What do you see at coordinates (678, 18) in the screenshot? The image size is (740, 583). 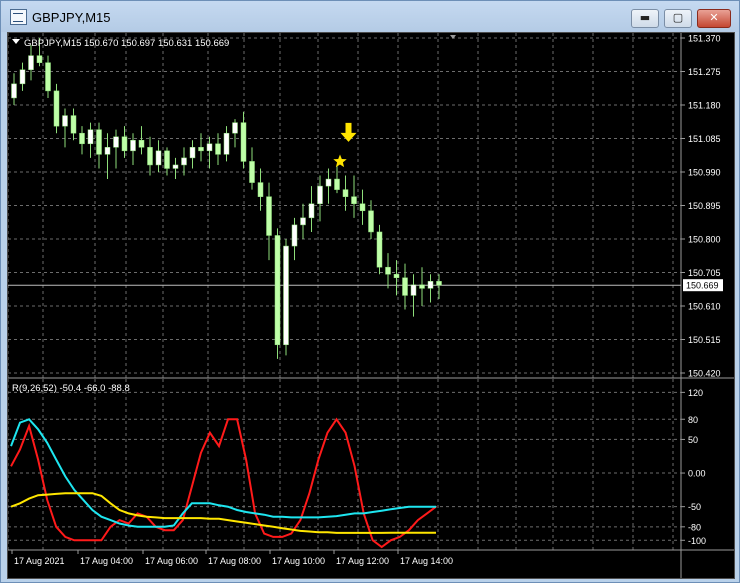 I see `maximize-button: ▢` at bounding box center [678, 18].